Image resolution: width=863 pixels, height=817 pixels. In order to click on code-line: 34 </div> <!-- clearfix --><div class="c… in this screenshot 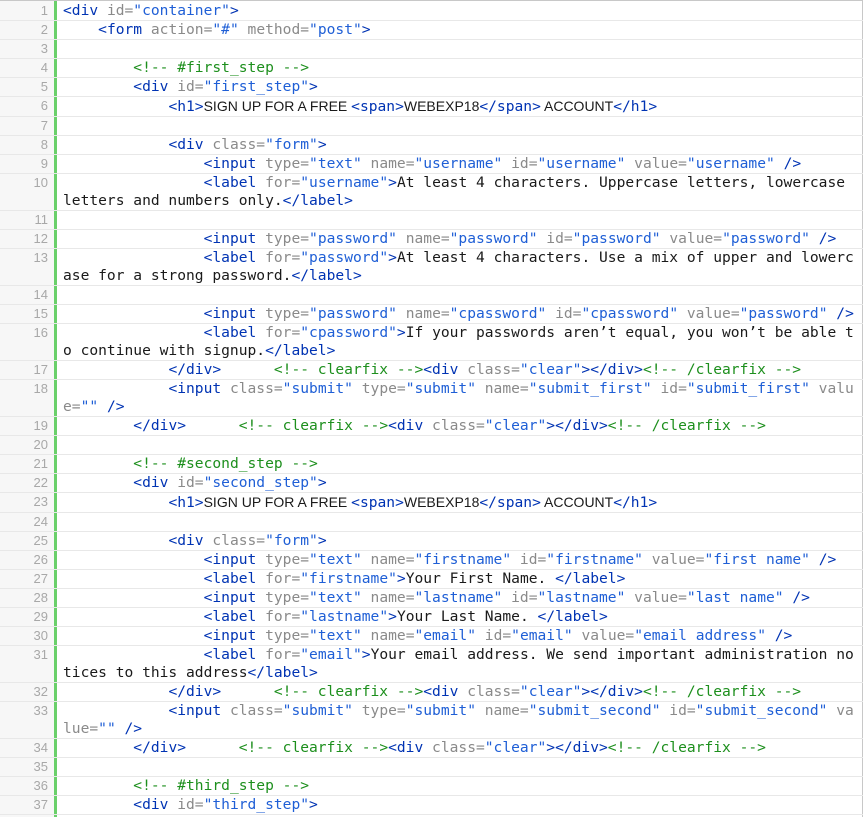, I will do `click(431, 748)`.